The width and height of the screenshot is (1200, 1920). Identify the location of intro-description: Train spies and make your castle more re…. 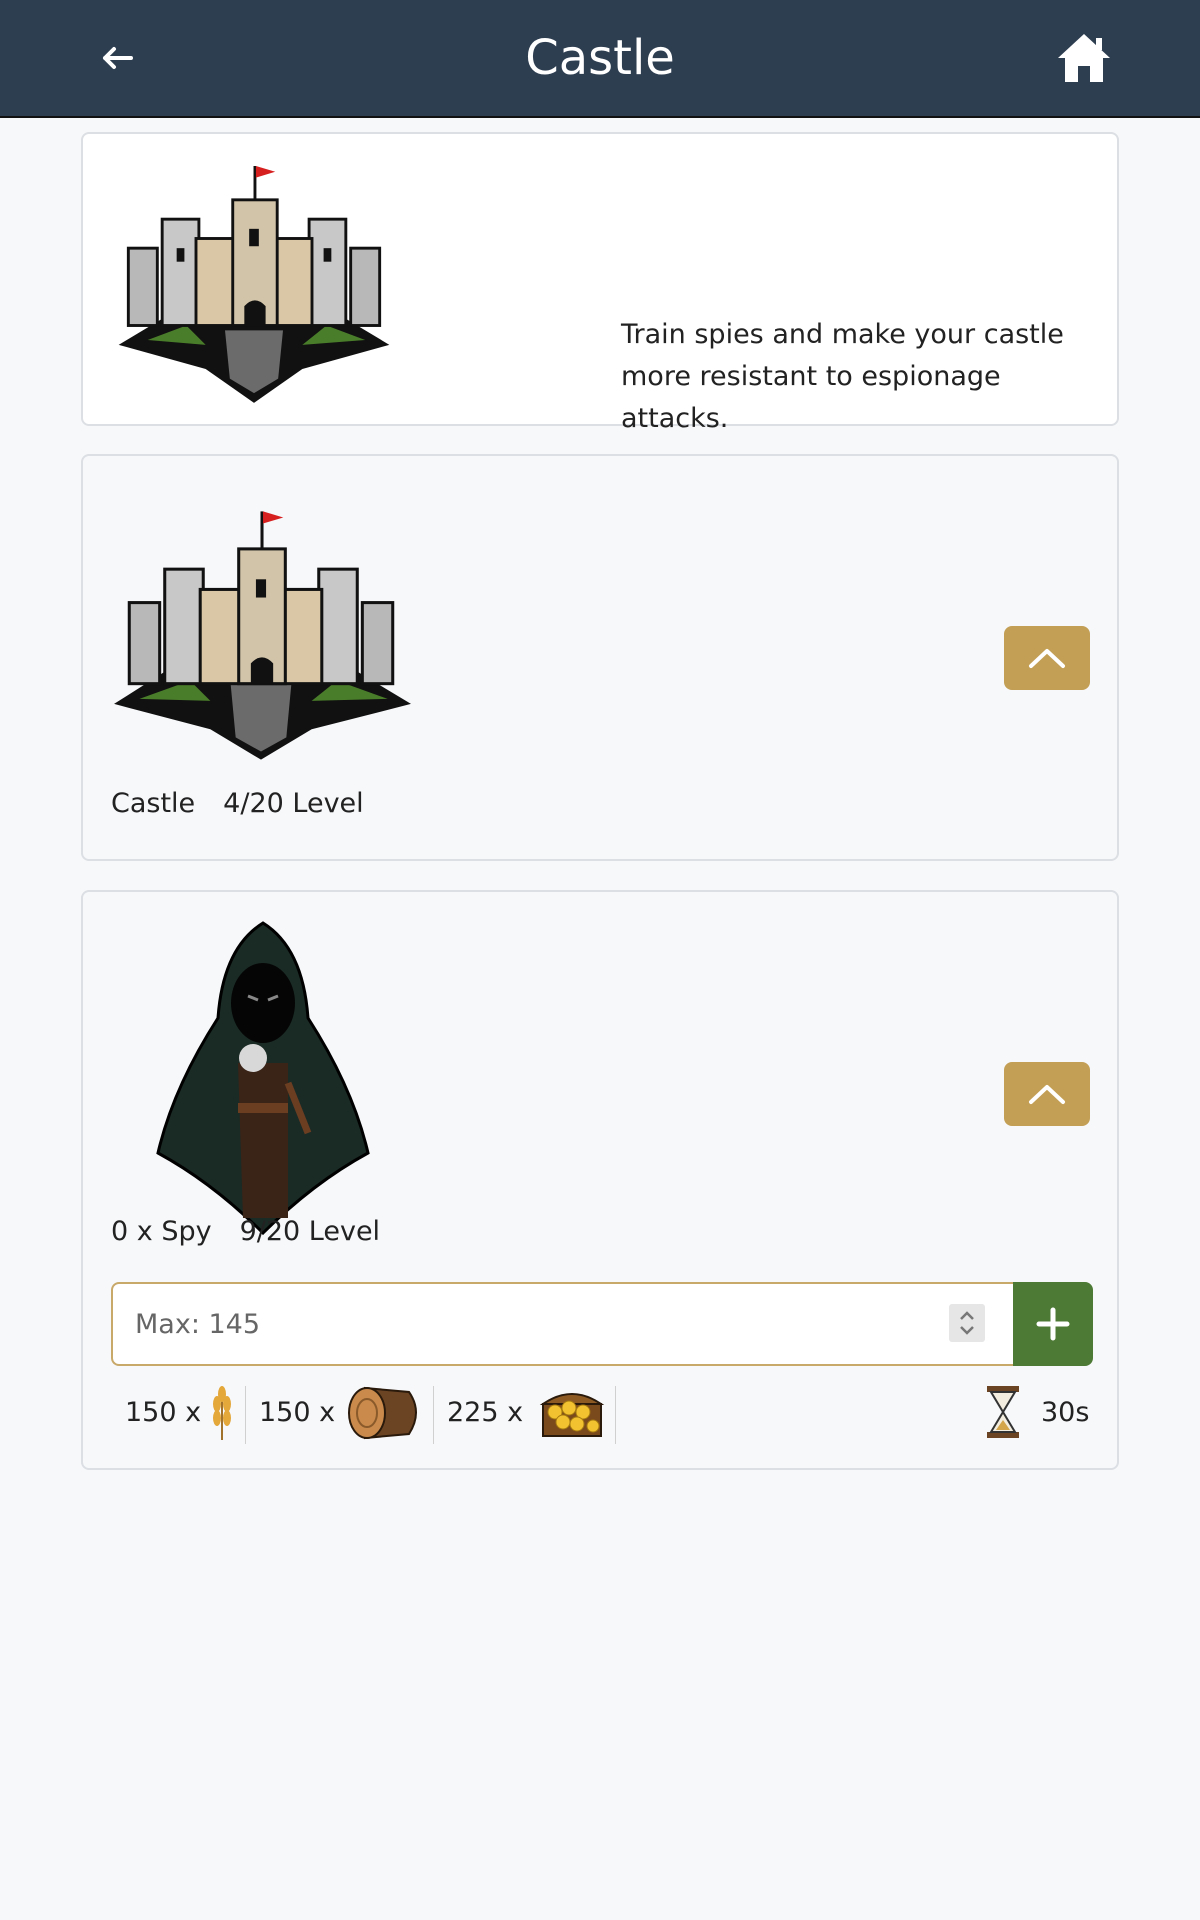
(842, 376).